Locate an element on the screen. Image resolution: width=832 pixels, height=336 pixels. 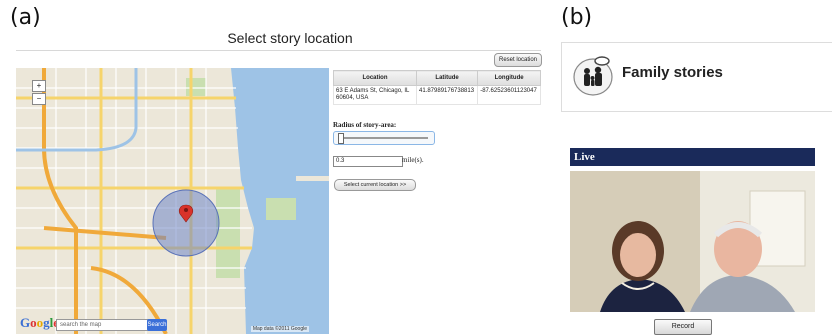
google-logo: Google is located at coordinates (39, 322).